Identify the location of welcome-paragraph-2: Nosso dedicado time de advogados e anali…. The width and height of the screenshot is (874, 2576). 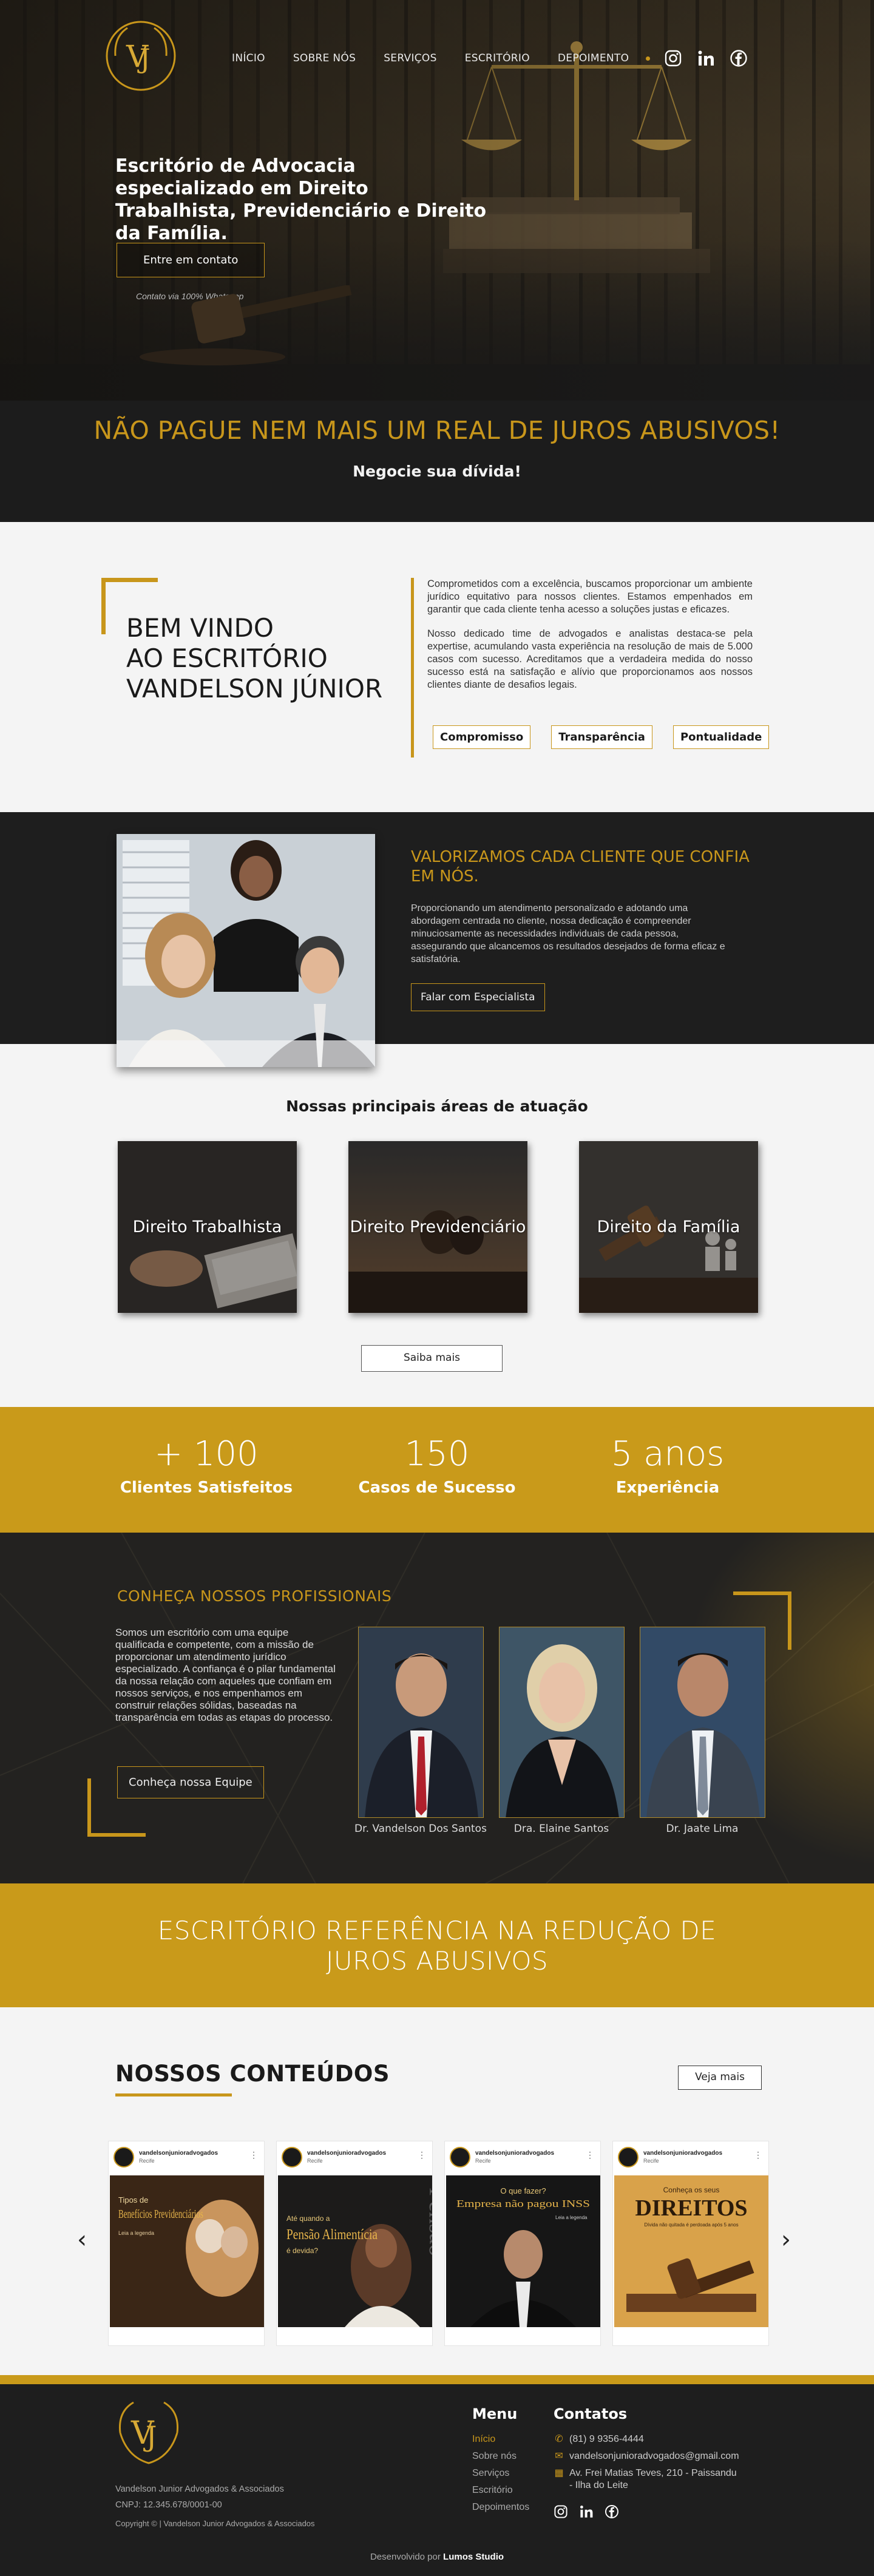
(590, 659).